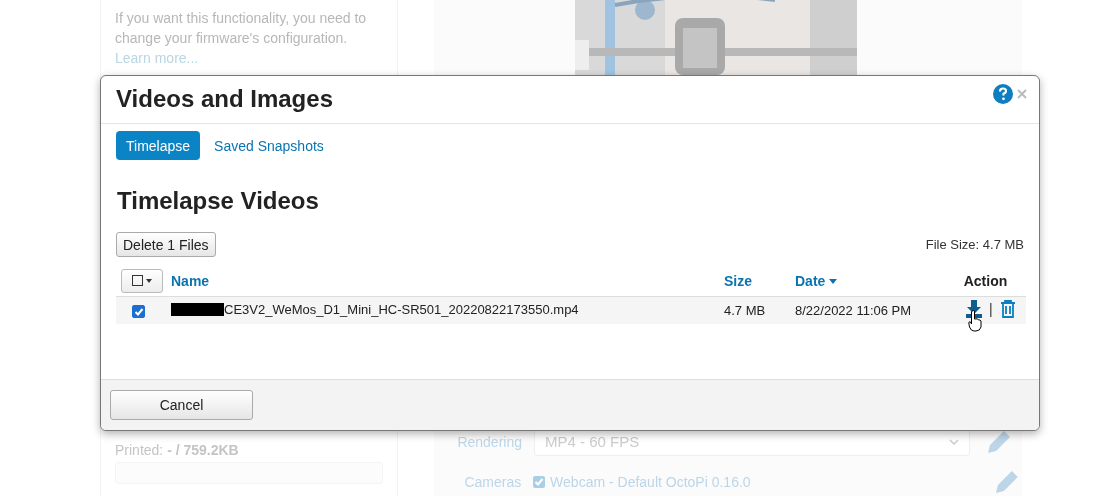  What do you see at coordinates (224, 99) in the screenshot?
I see `dialog-title: Videos and Images` at bounding box center [224, 99].